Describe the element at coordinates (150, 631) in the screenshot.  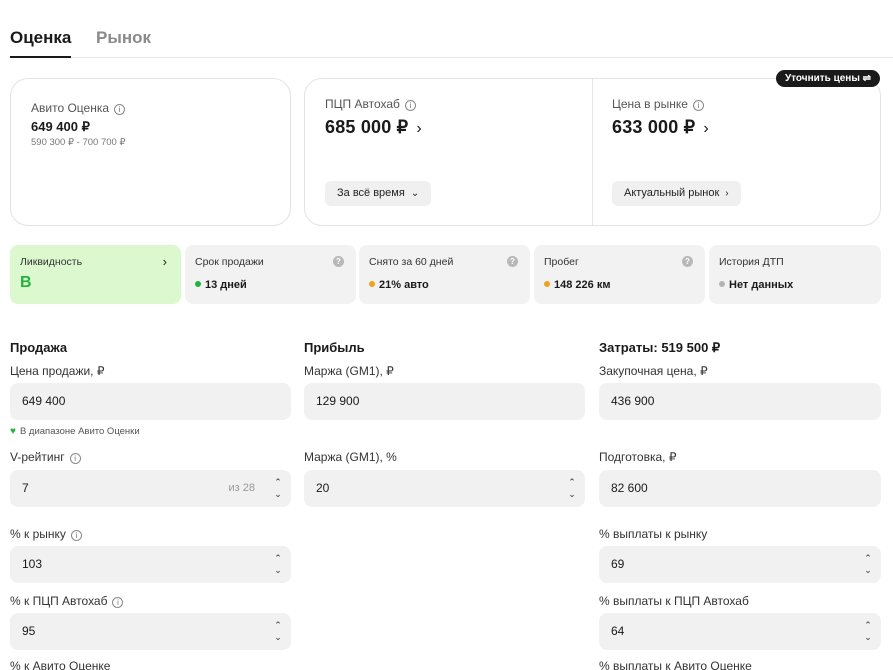
I see `pct-pcp-stepper: 95 ⌃ ⌄` at that location.